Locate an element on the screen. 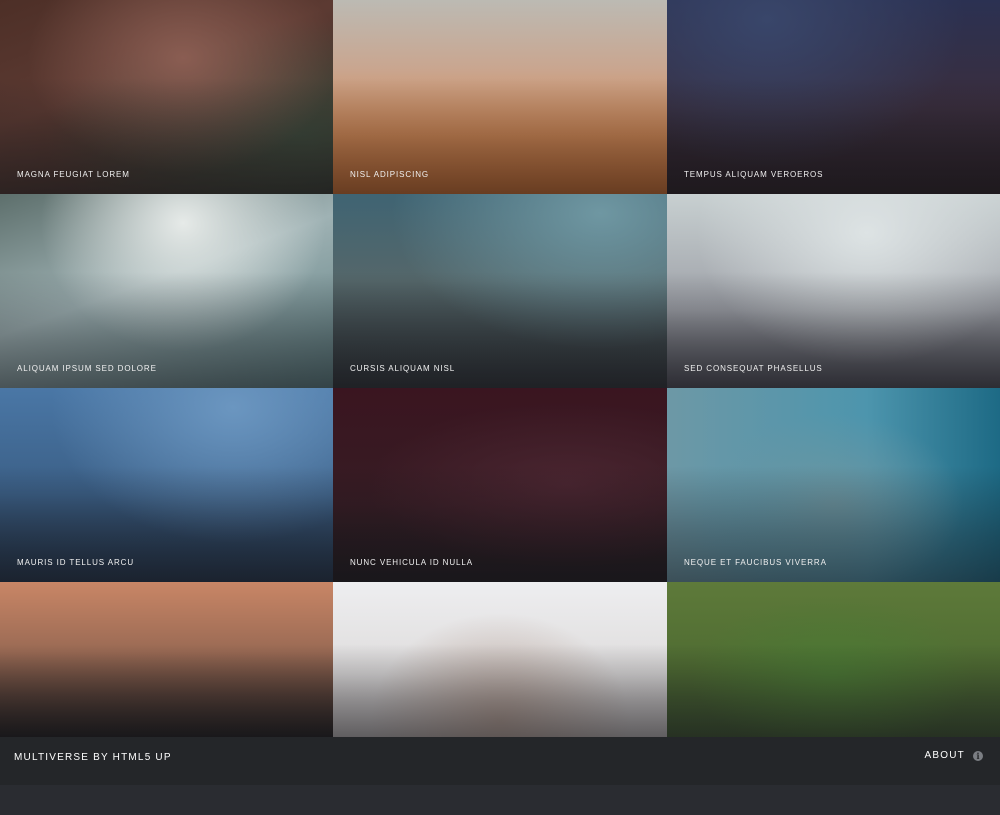  gallery-item: TEMPUS ALIQUAM VEROEROS is located at coordinates (833, 97).